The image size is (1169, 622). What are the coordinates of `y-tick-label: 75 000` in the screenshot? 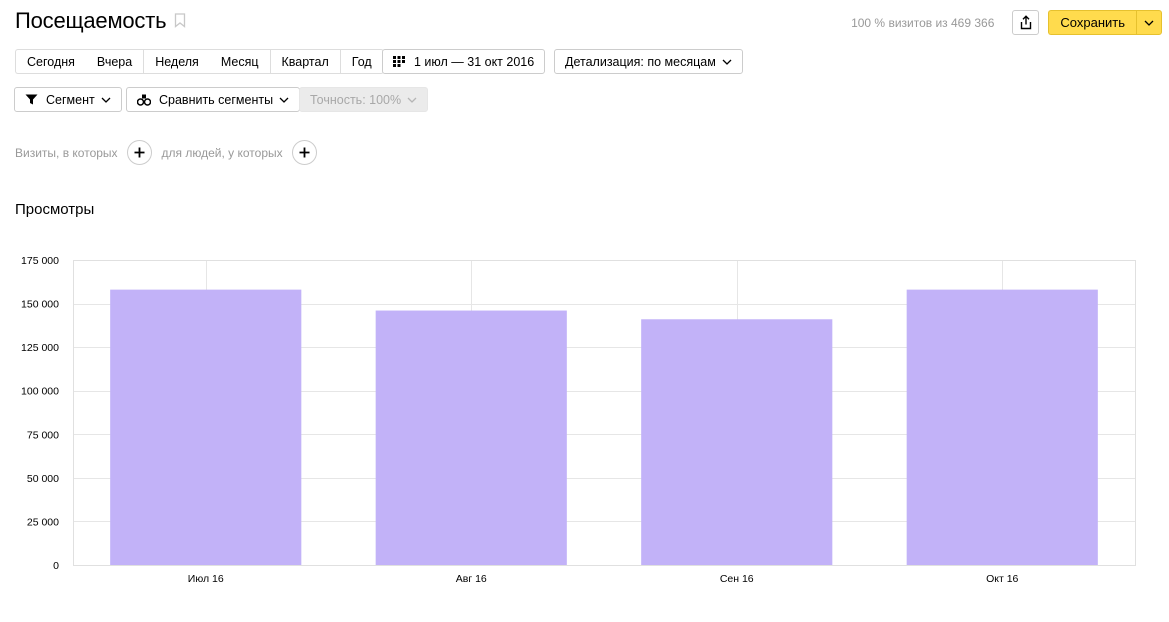 It's located at (43, 435).